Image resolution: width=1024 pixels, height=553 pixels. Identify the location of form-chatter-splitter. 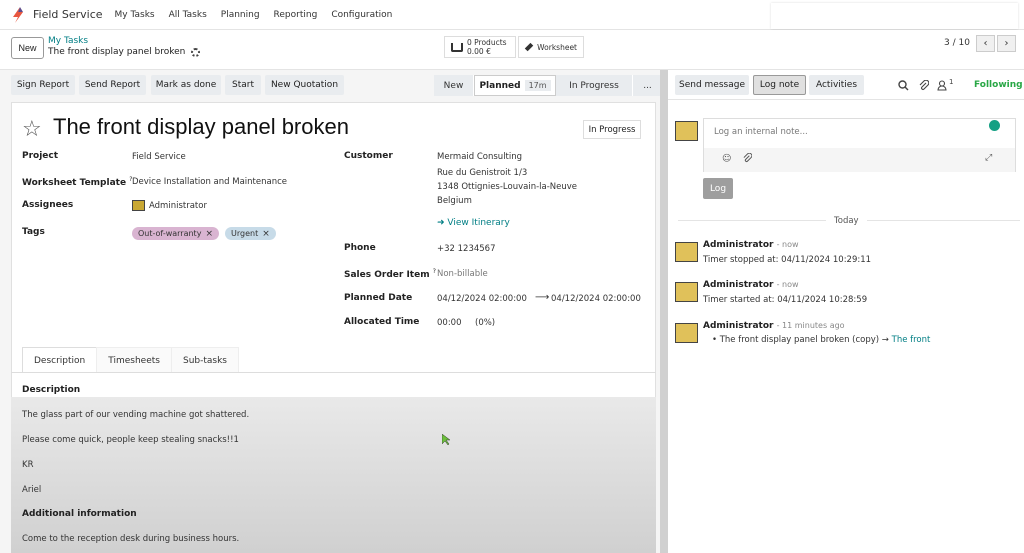
(664, 311).